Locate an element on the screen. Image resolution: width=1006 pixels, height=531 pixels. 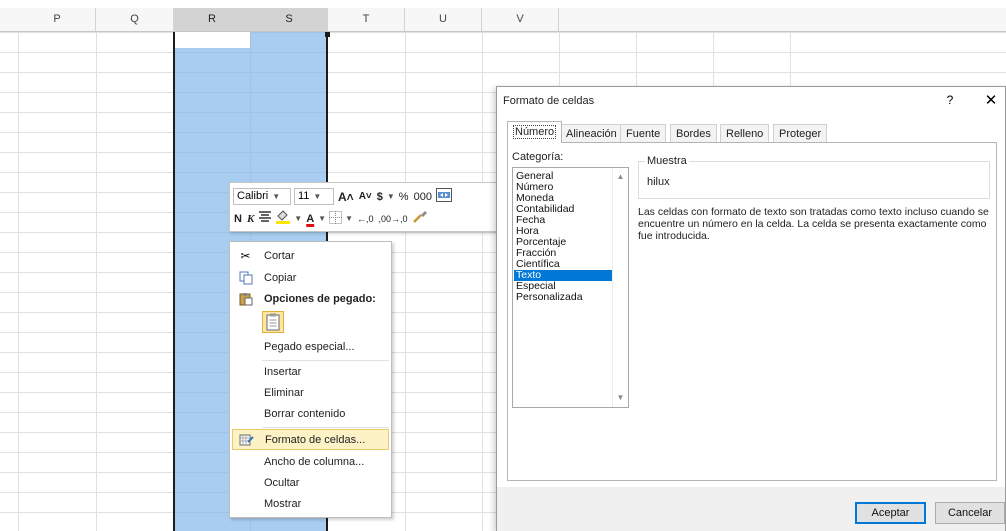
menu-item-show: Mostrar is located at coordinates (310, 504).